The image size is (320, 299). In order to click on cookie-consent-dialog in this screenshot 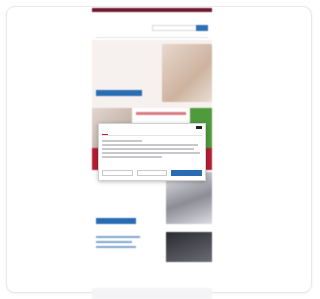, I will do `click(152, 152)`.